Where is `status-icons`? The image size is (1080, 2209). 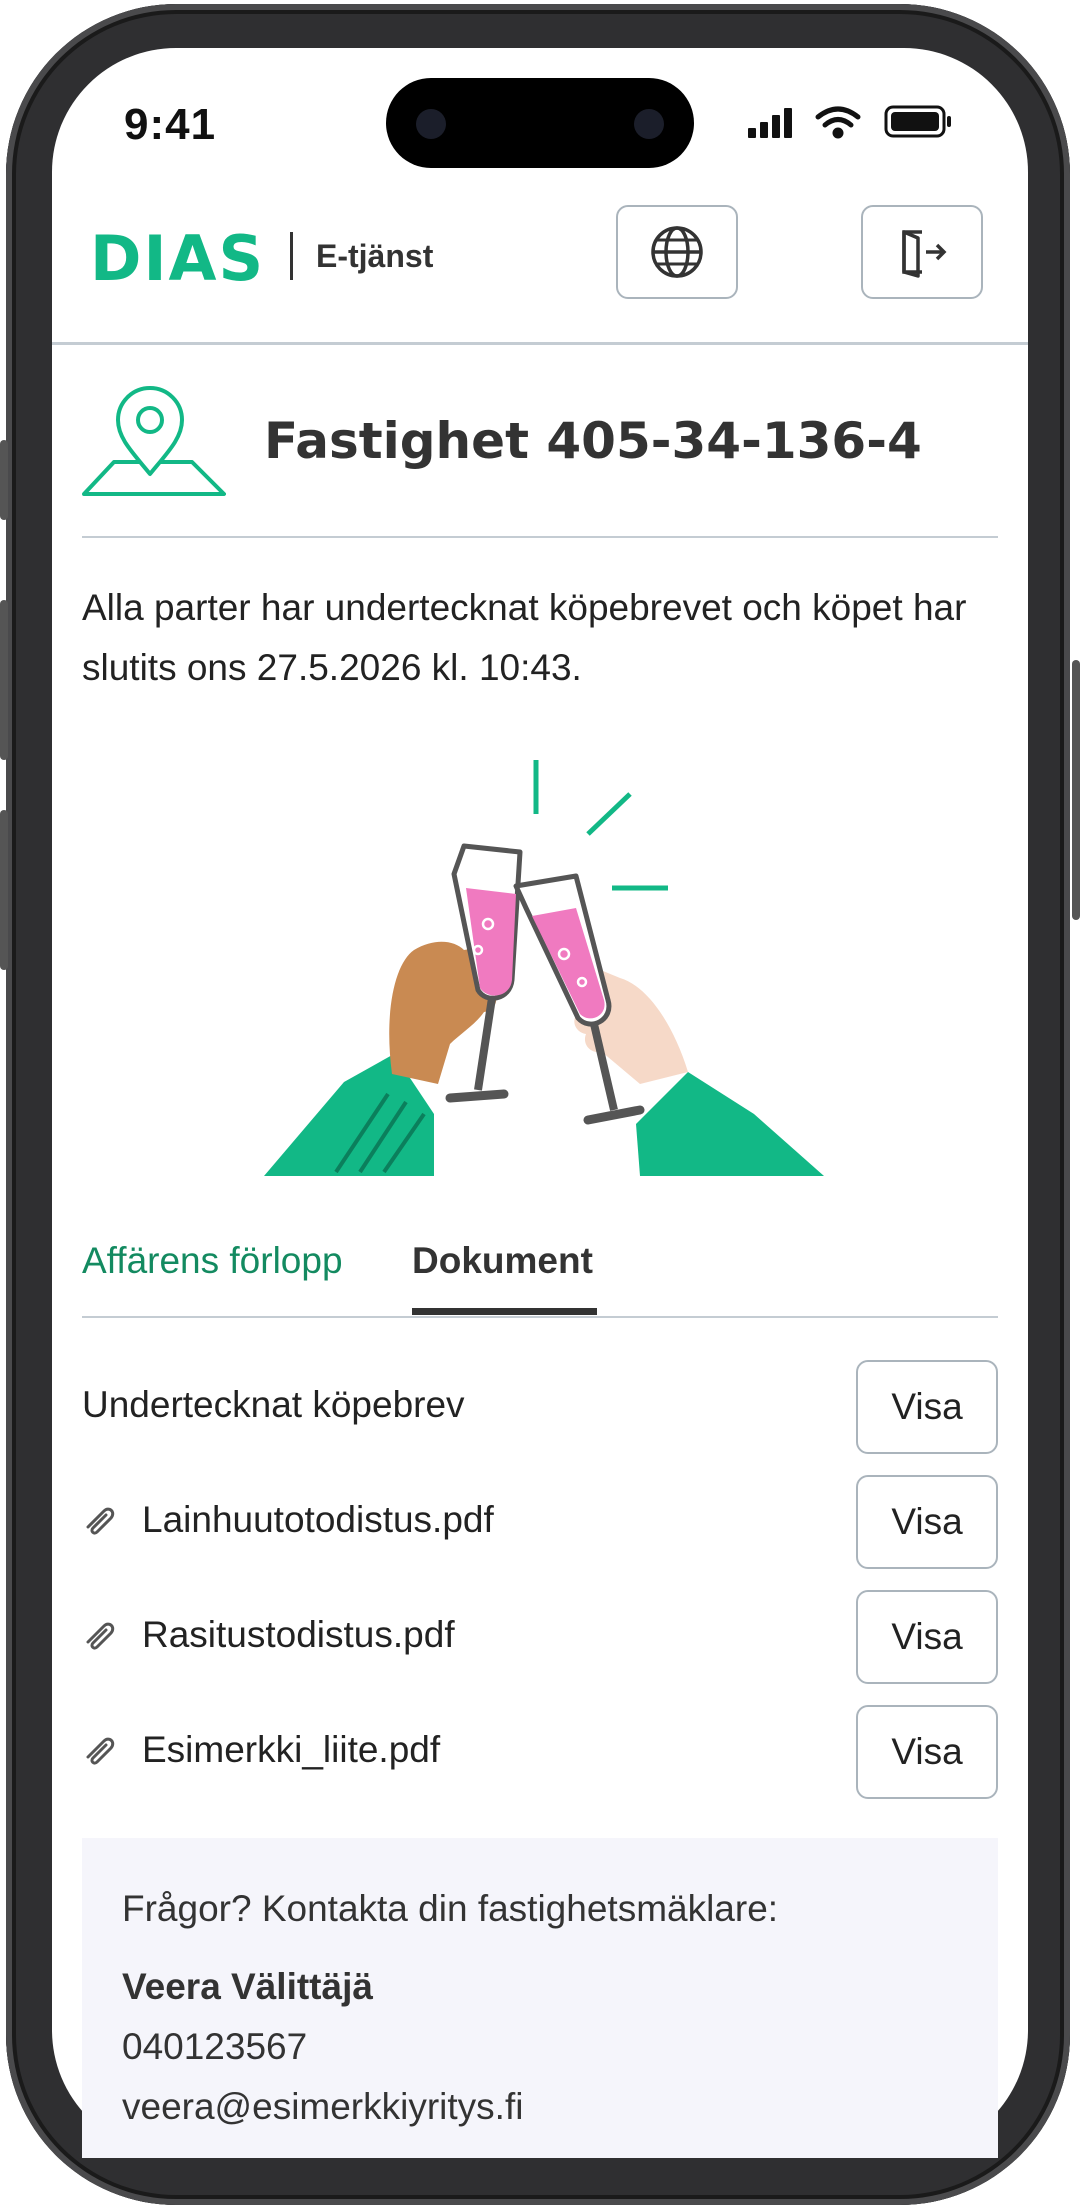
status-icons is located at coordinates (849, 122).